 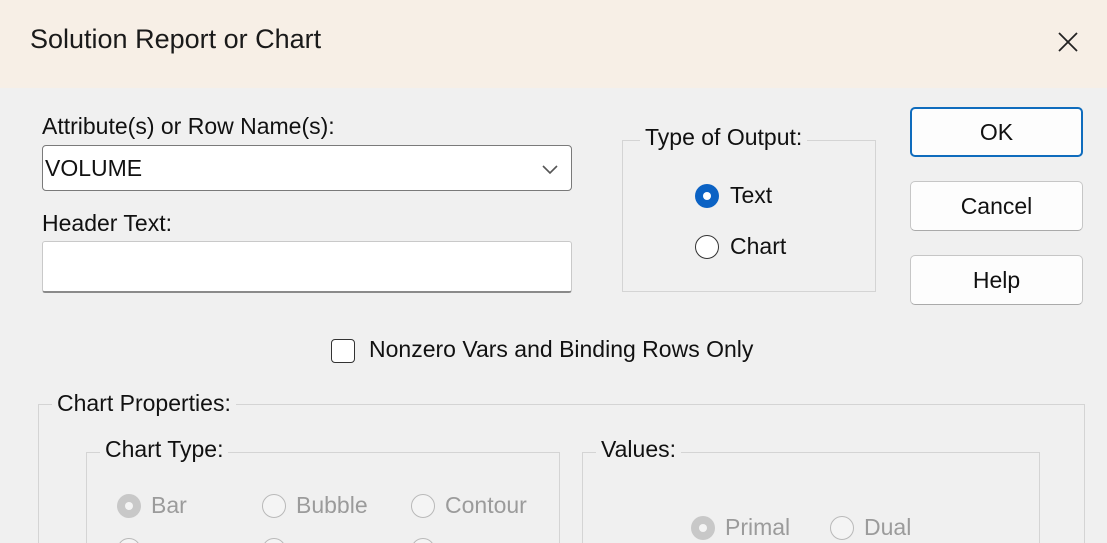 I want to click on cancel-button: Cancel, so click(x=996, y=206).